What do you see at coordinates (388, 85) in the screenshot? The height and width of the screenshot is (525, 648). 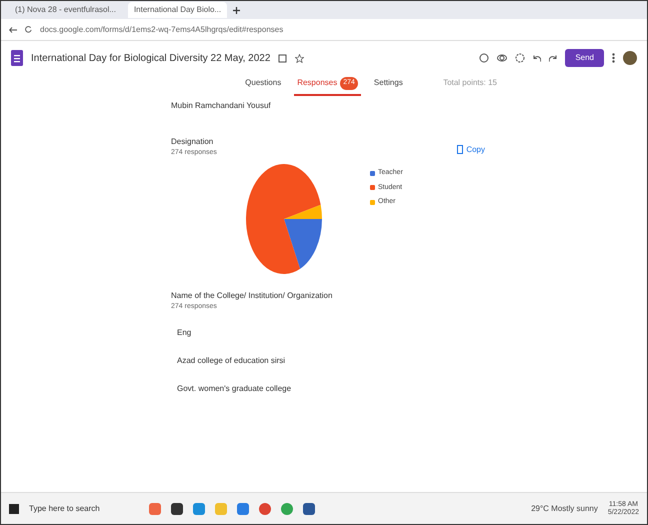 I see `form-tab: Settings` at bounding box center [388, 85].